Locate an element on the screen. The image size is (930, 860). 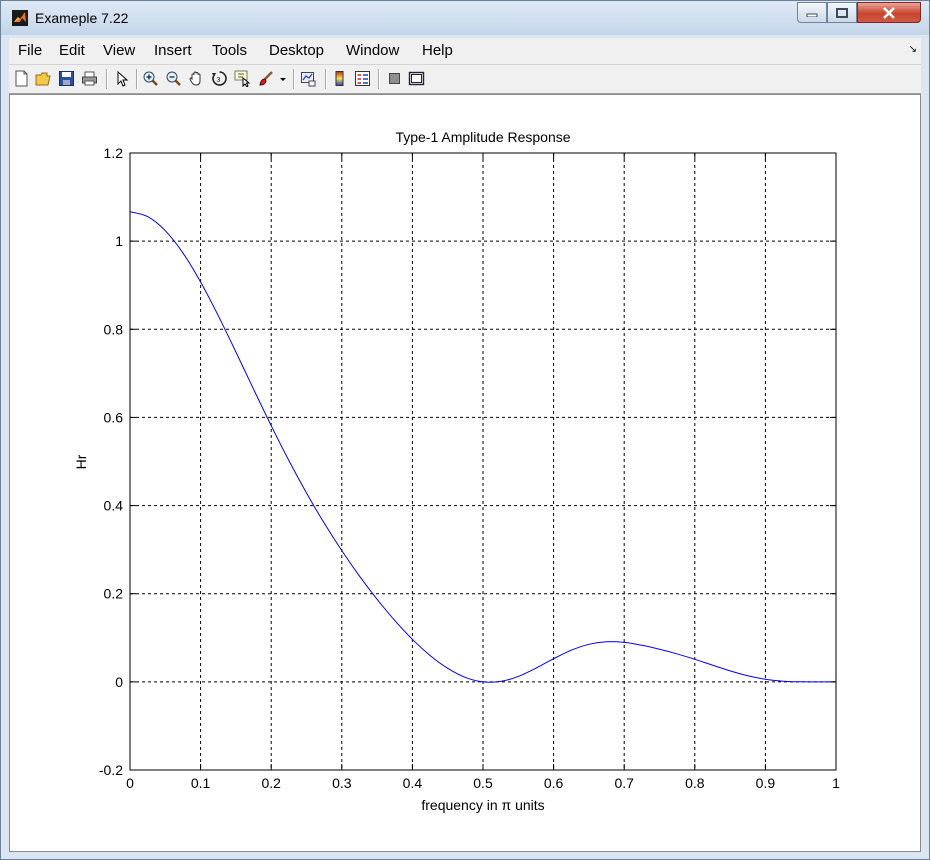
y-tick-label: 0.2 is located at coordinates (114, 594).